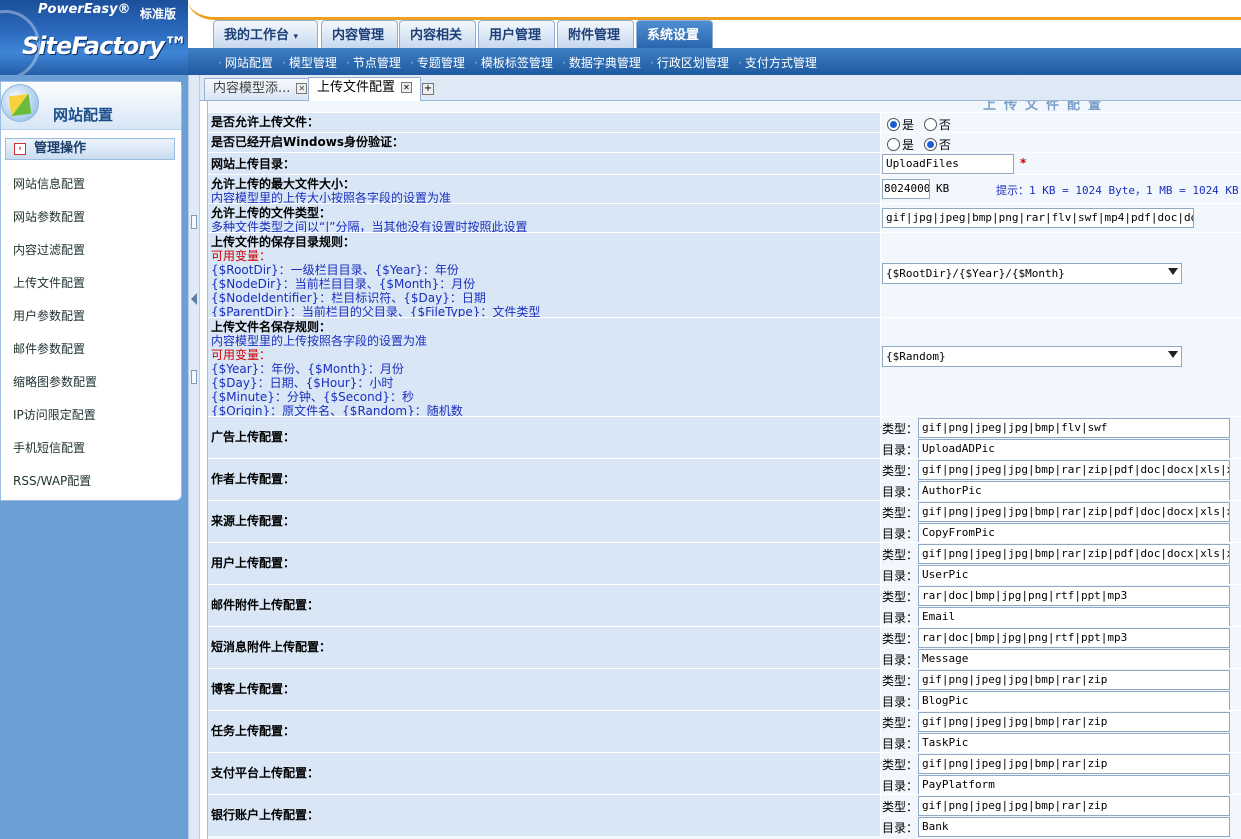  Describe the element at coordinates (724, 142) in the screenshot. I see `row-windows-auth: 是否已经开启Windows身份验证： 是 否` at that location.